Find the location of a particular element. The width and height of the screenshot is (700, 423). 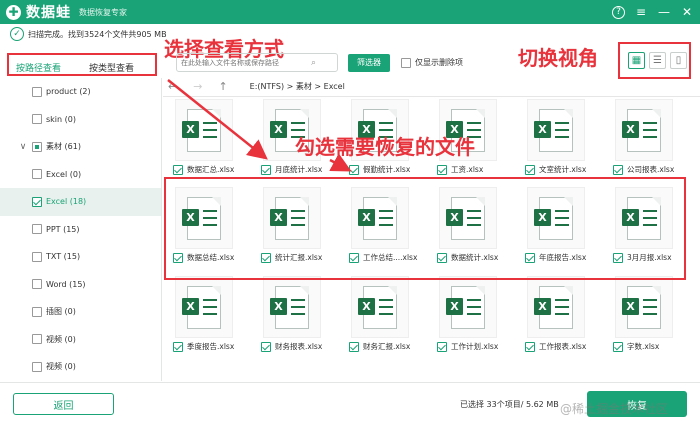

path-bar: ← → ↑ E:(NTFS) > 素材 > Excel is located at coordinates (256, 86).